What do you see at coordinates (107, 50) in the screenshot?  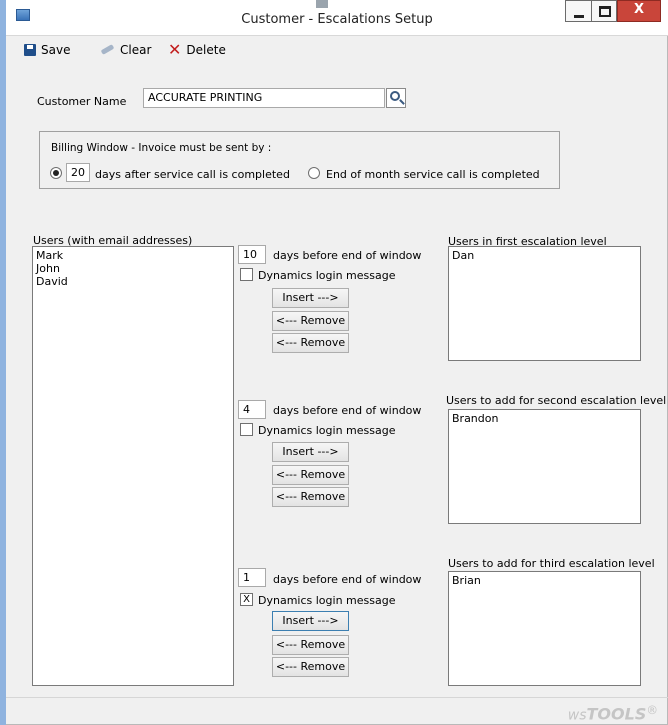 I see `eraser-icon` at bounding box center [107, 50].